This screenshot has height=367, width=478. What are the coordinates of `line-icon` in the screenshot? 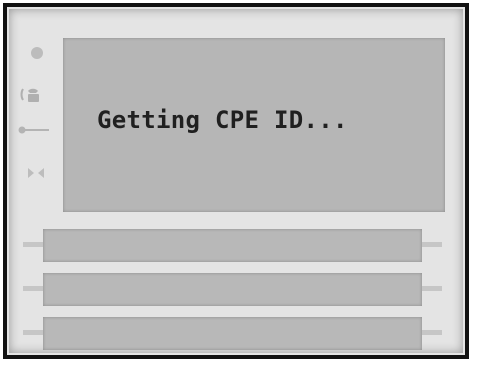 It's located at (33, 130).